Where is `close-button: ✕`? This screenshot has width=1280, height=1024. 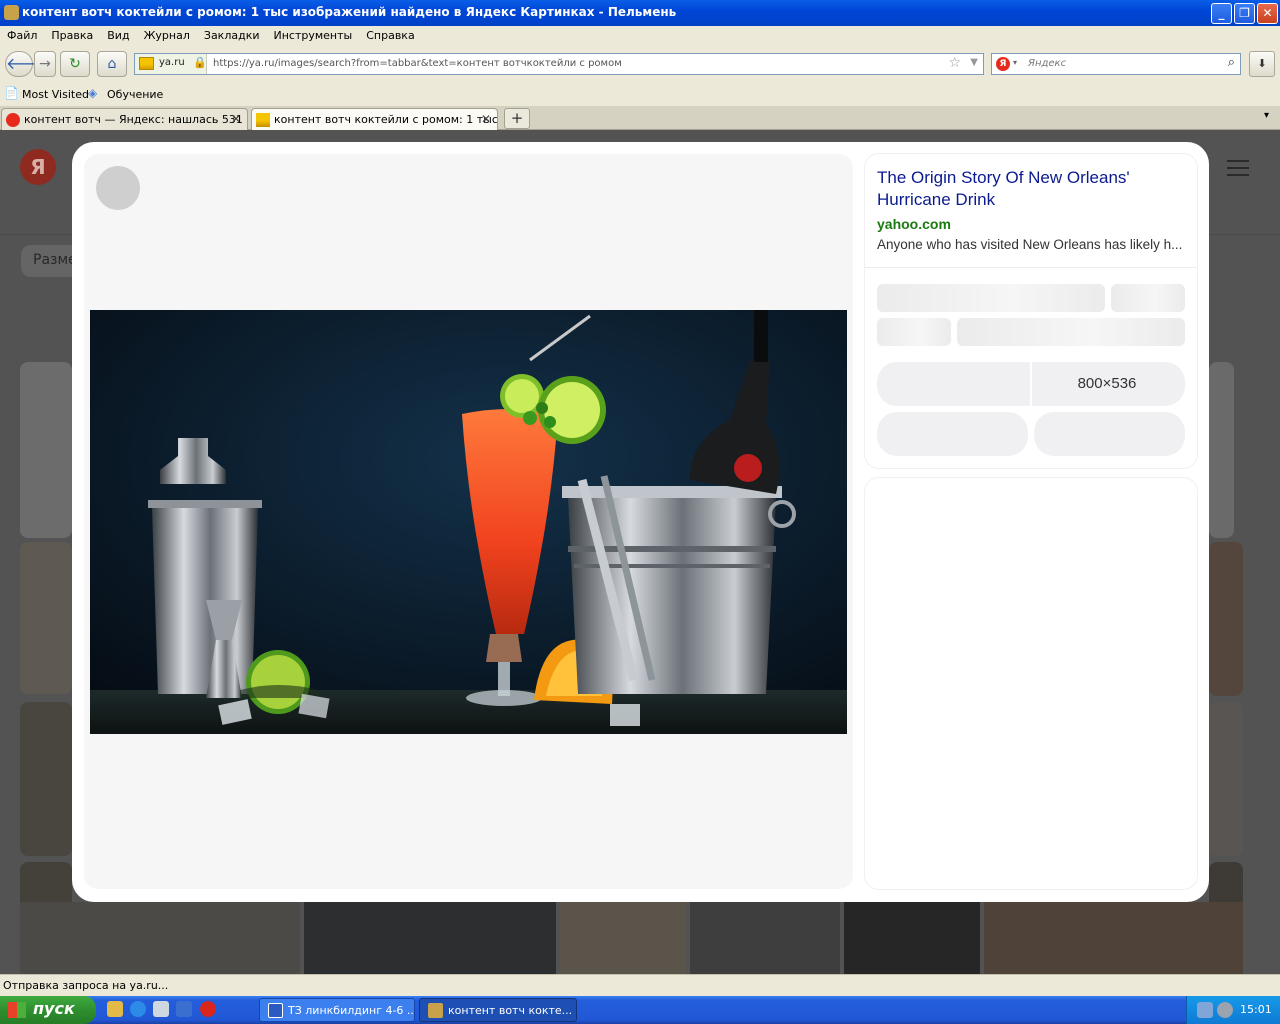
close-button: ✕ is located at coordinates (1267, 13).